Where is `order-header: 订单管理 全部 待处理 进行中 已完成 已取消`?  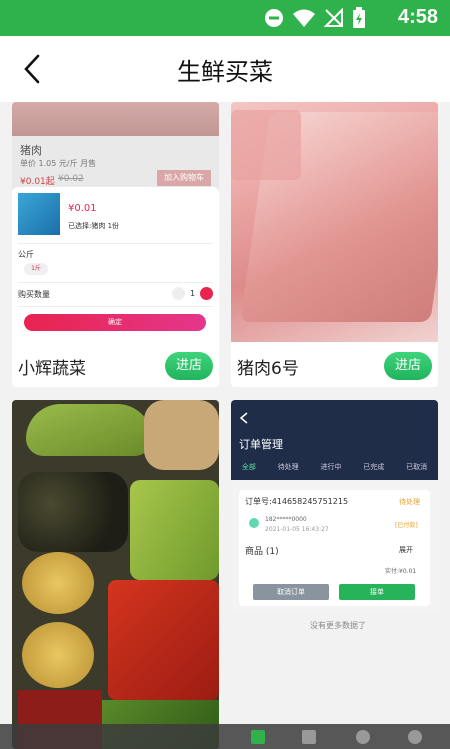 order-header: 订单管理 全部 待处理 进行中 已完成 已取消 is located at coordinates (334, 440).